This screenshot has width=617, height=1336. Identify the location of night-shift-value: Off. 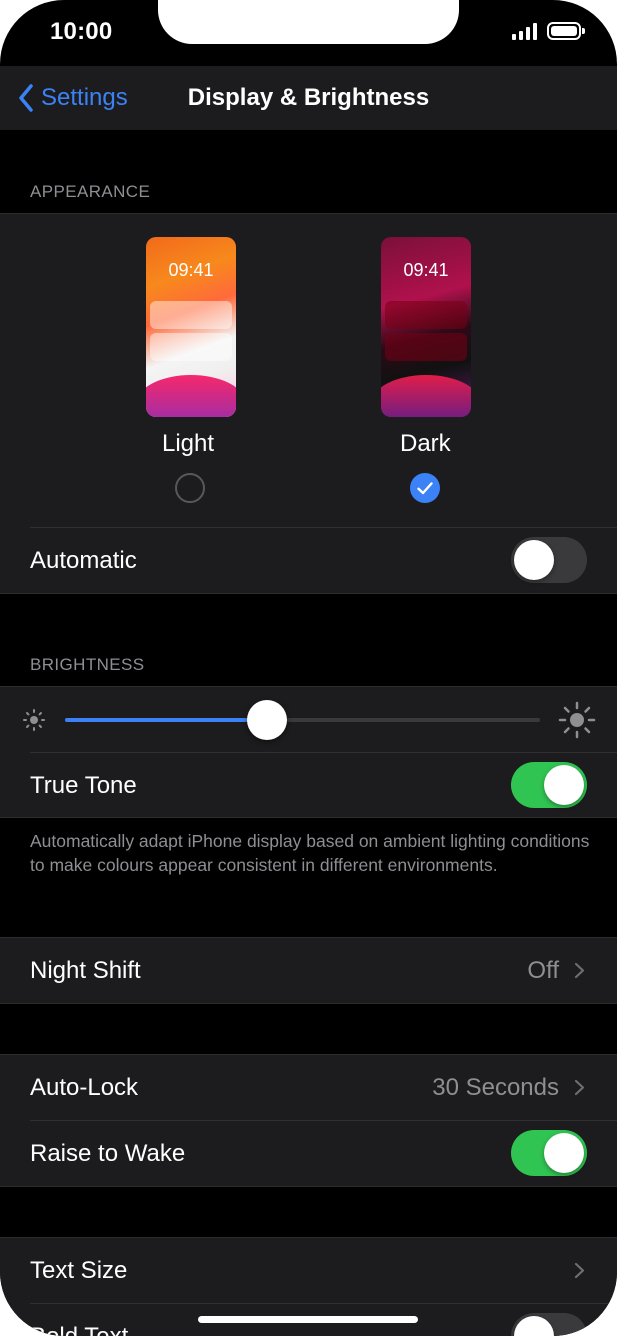
(543, 970).